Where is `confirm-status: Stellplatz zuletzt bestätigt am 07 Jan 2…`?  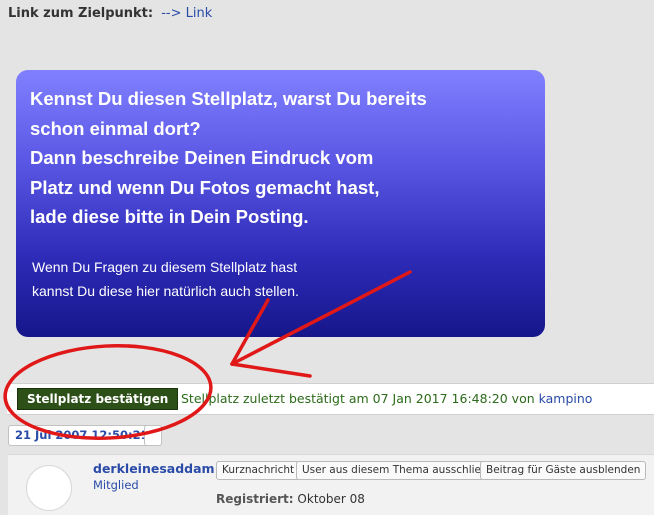
confirm-status: Stellplatz zuletzt bestätigt am 07 Jan 2… is located at coordinates (386, 398).